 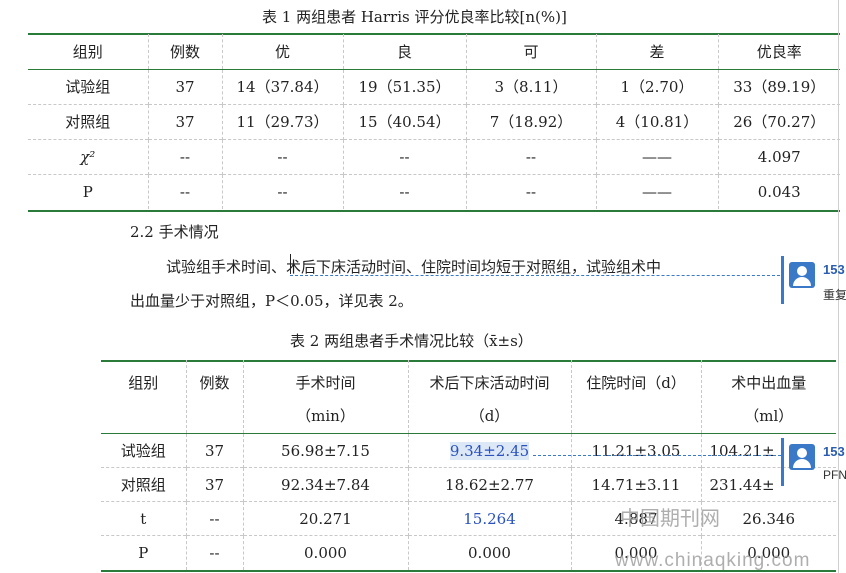 I want to click on table2-header-cell: 术后下床活动时间 （d）, so click(x=489, y=397).